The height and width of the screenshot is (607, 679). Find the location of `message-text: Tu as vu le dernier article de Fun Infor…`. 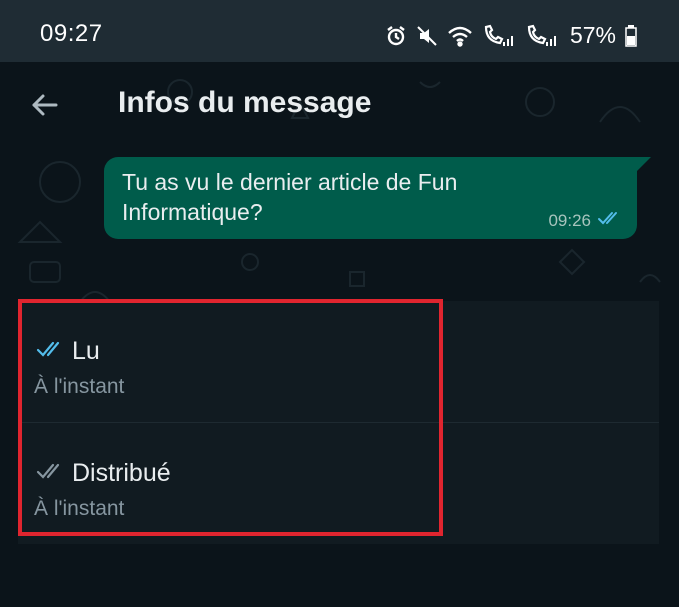

message-text: Tu as vu le dernier article de Fun Infor… is located at coordinates (290, 197).